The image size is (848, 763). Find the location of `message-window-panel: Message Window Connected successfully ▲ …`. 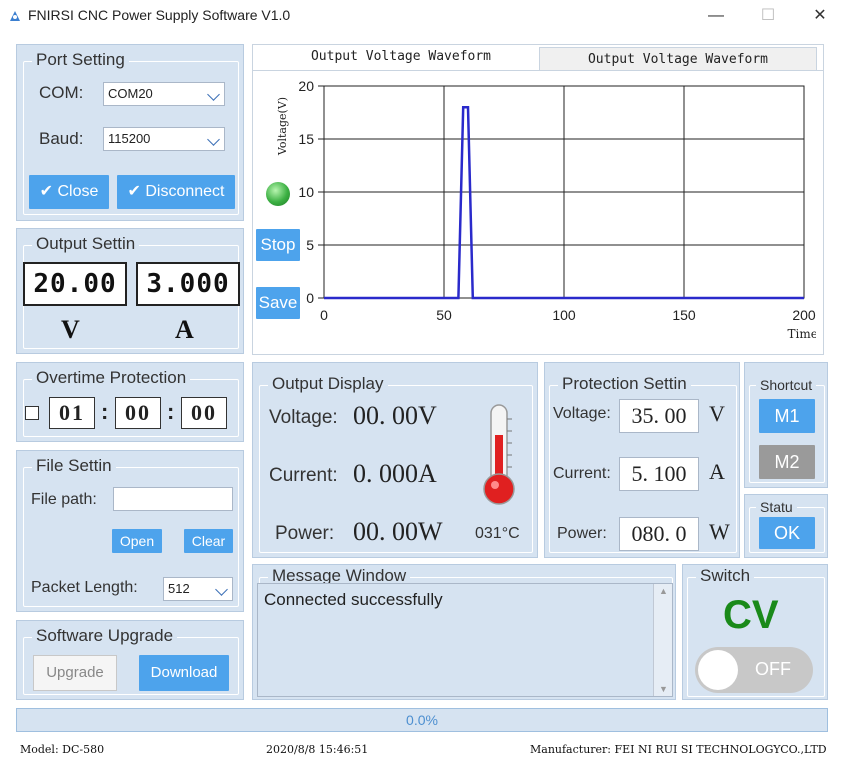

message-window-panel: Message Window Connected successfully ▲ … is located at coordinates (464, 632).